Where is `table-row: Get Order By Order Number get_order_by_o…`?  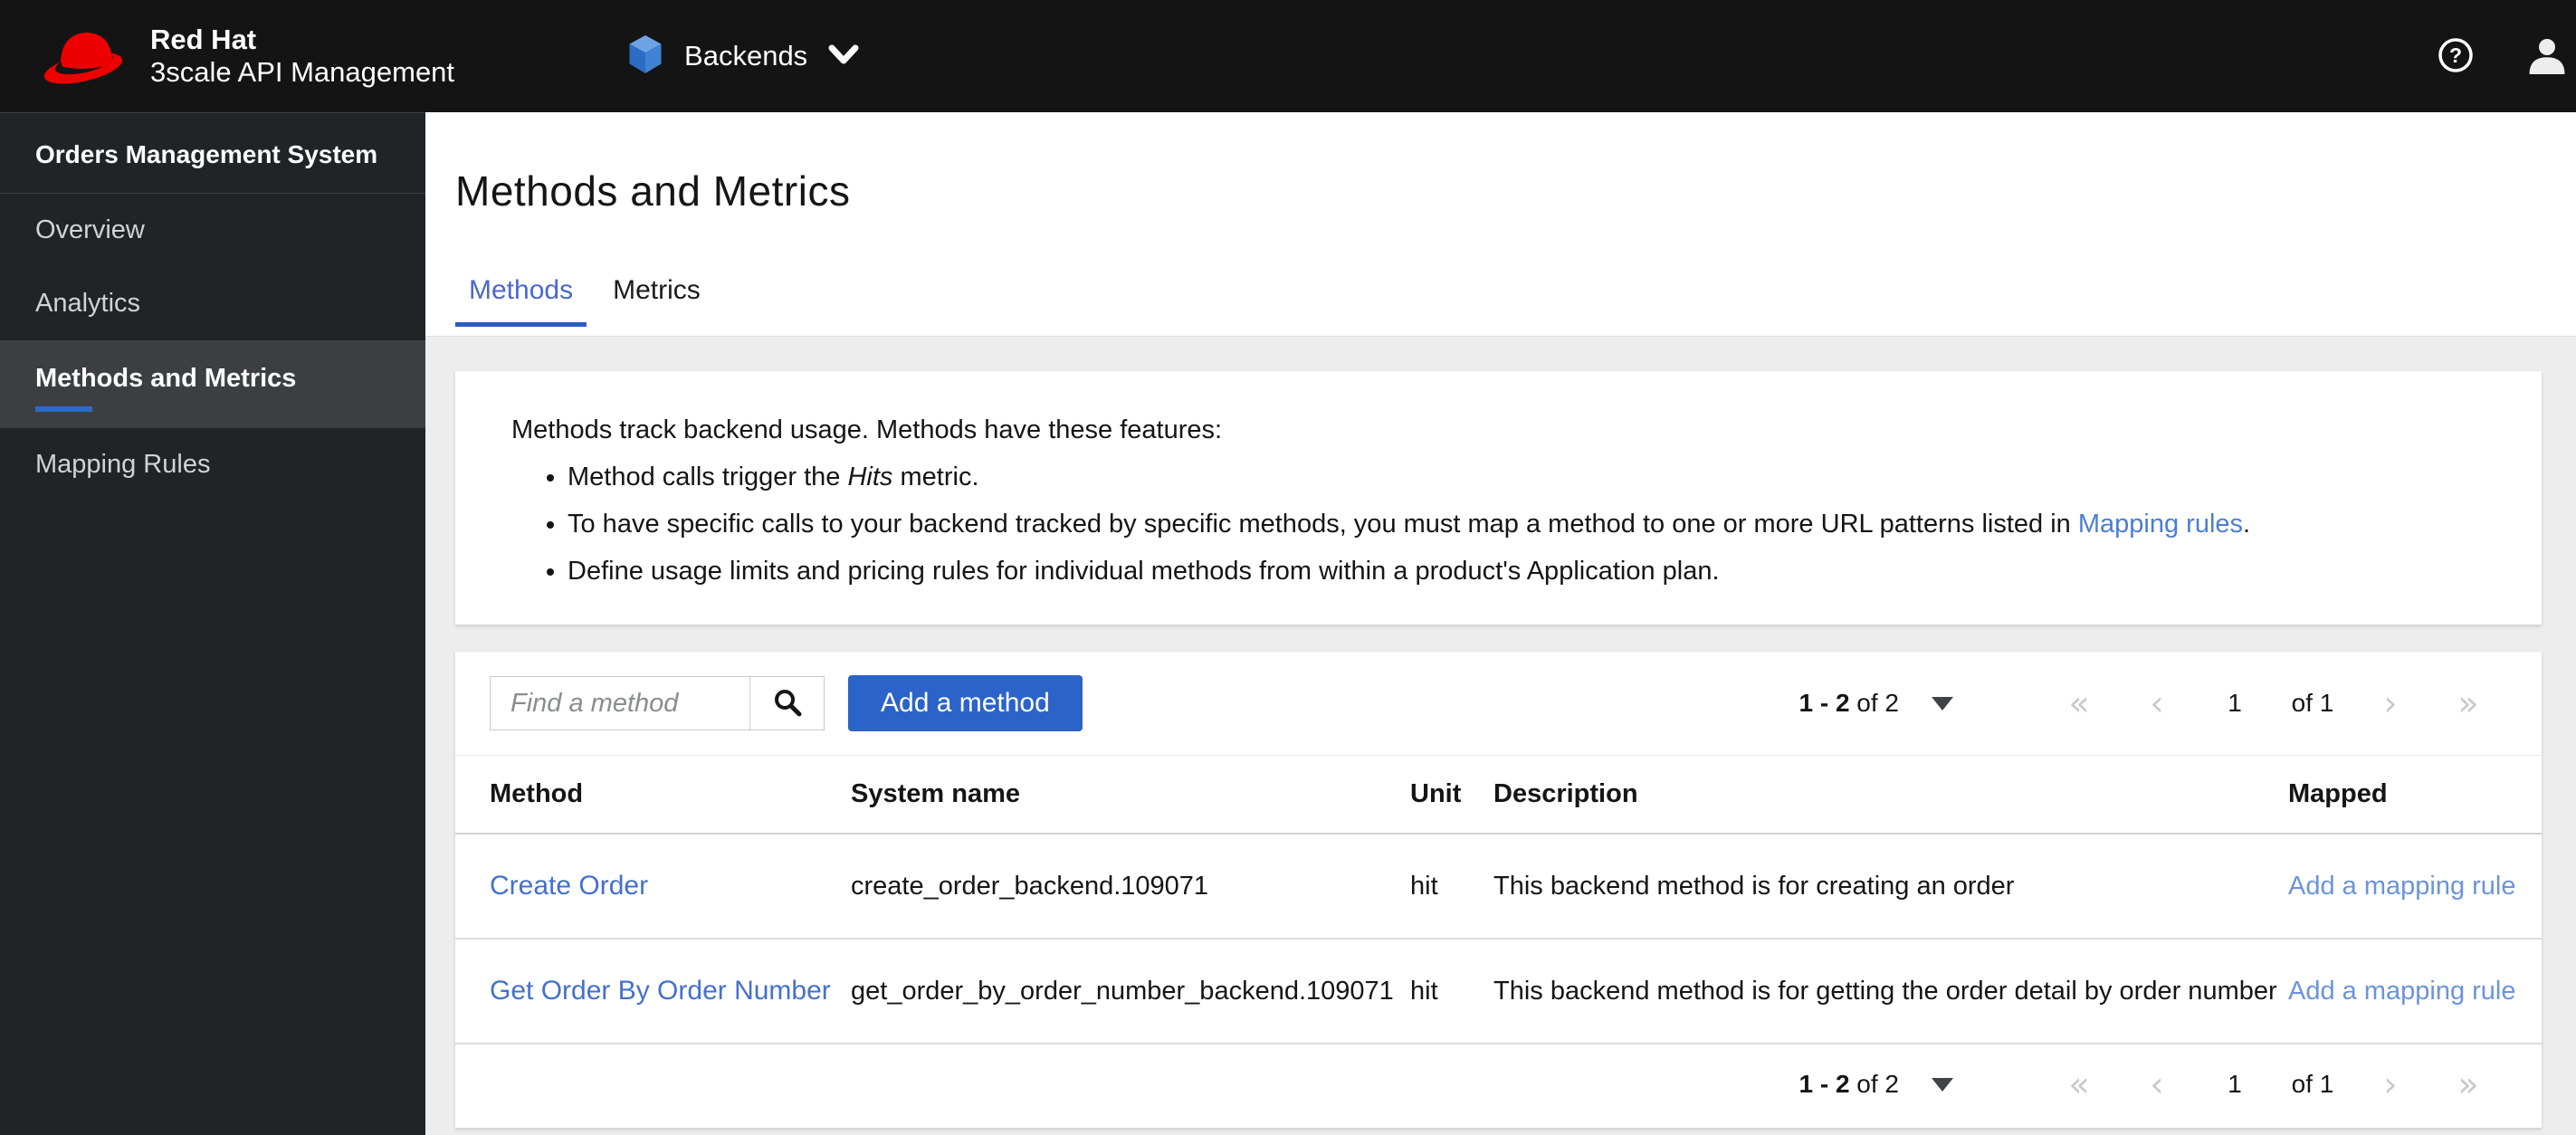 table-row: Get Order By Order Number get_order_by_o… is located at coordinates (1498, 992).